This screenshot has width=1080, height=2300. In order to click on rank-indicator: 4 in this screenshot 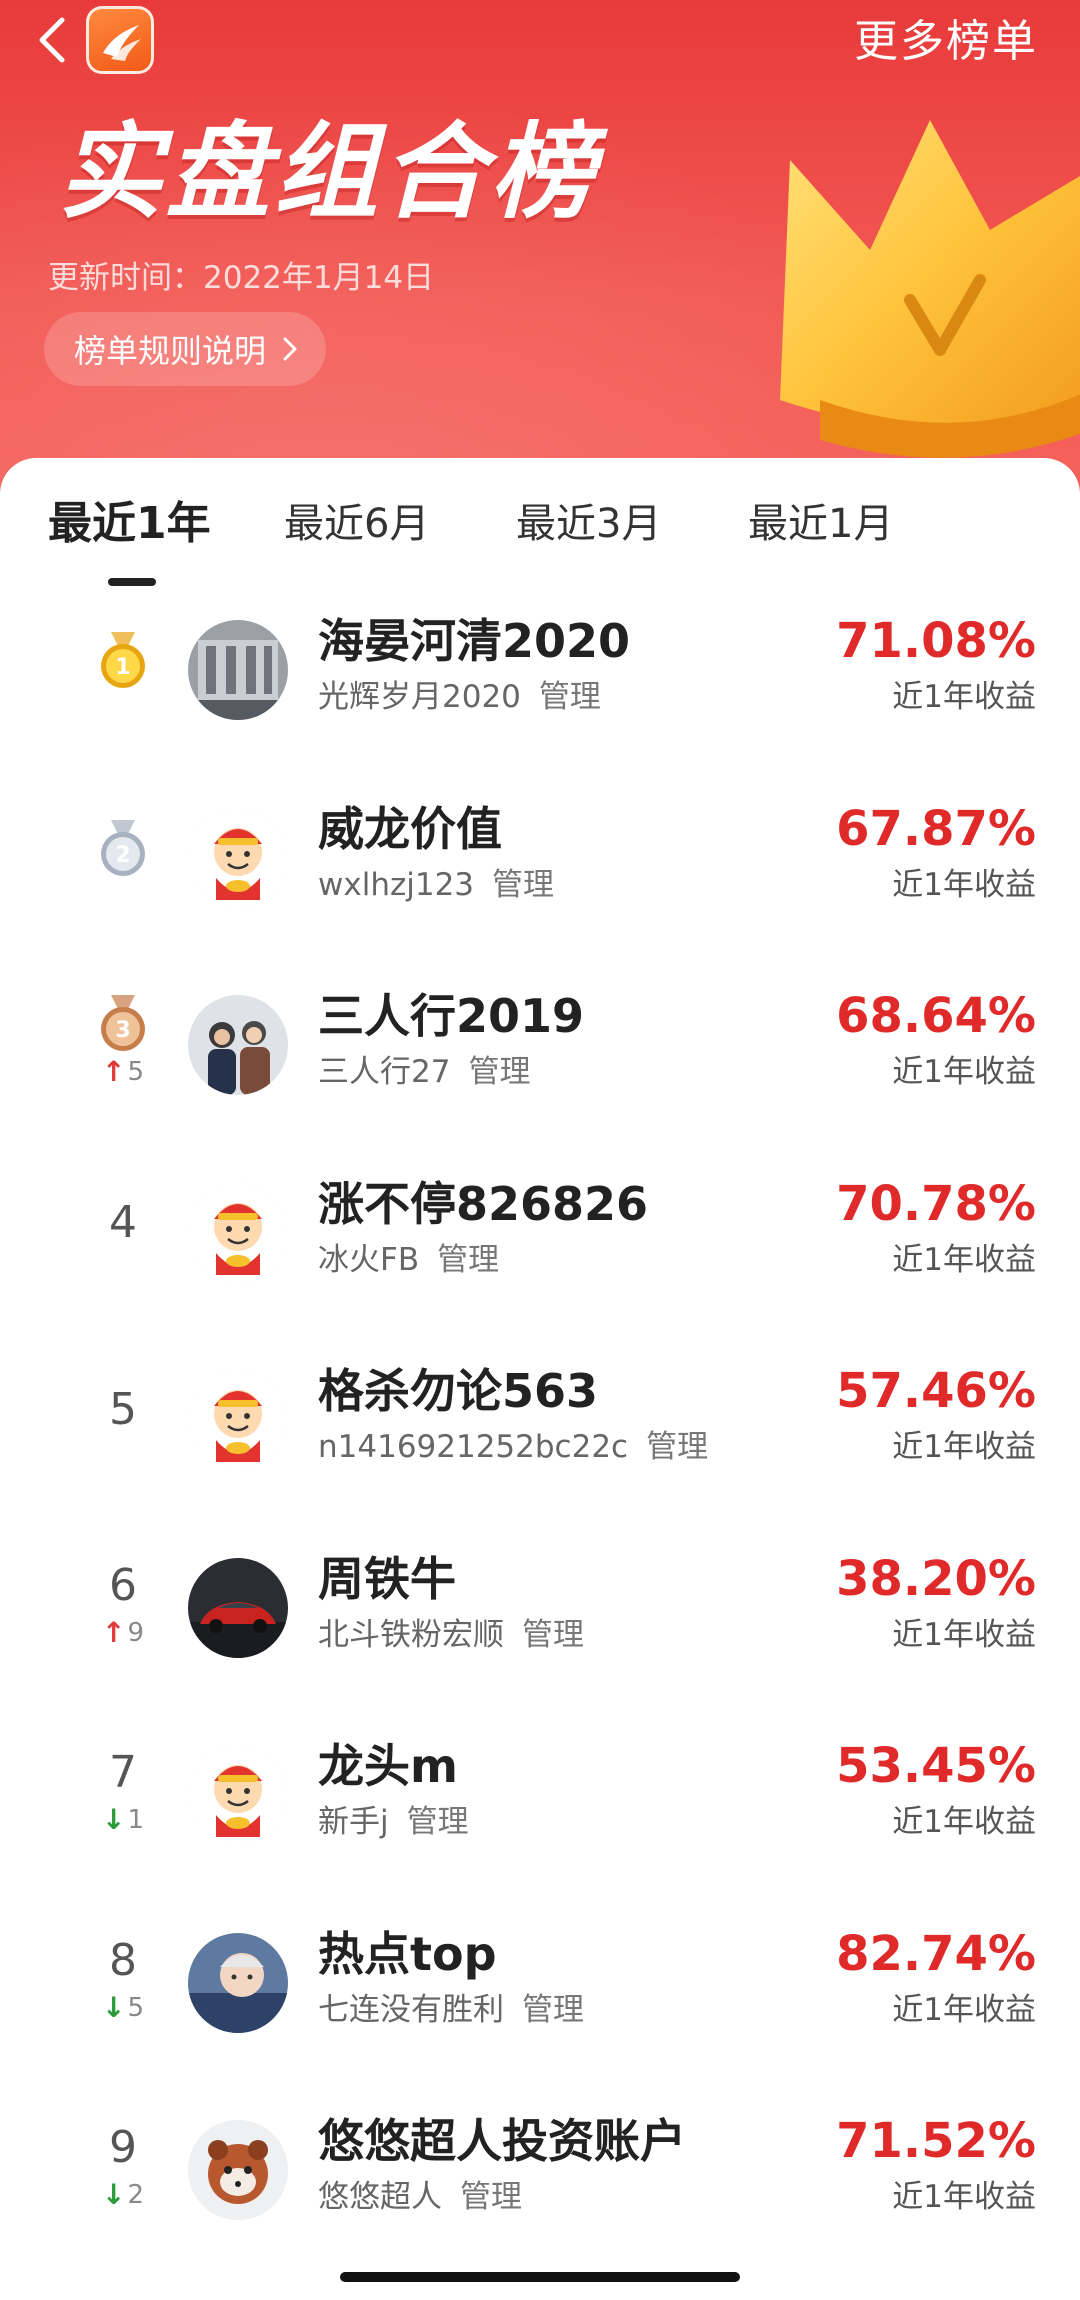, I will do `click(123, 1223)`.